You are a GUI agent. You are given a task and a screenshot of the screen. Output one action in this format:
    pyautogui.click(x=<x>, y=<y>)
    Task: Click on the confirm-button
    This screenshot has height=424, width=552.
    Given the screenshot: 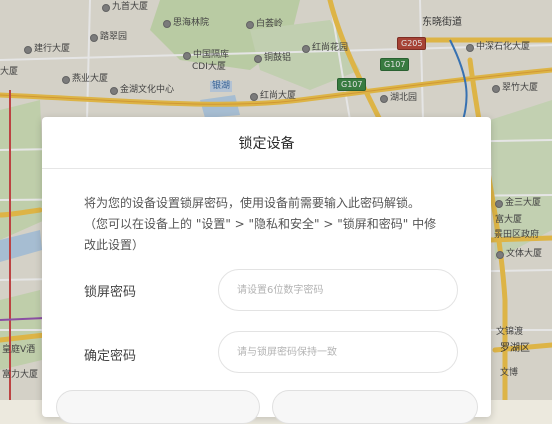 What is the action you would take?
    pyautogui.click(x=375, y=407)
    